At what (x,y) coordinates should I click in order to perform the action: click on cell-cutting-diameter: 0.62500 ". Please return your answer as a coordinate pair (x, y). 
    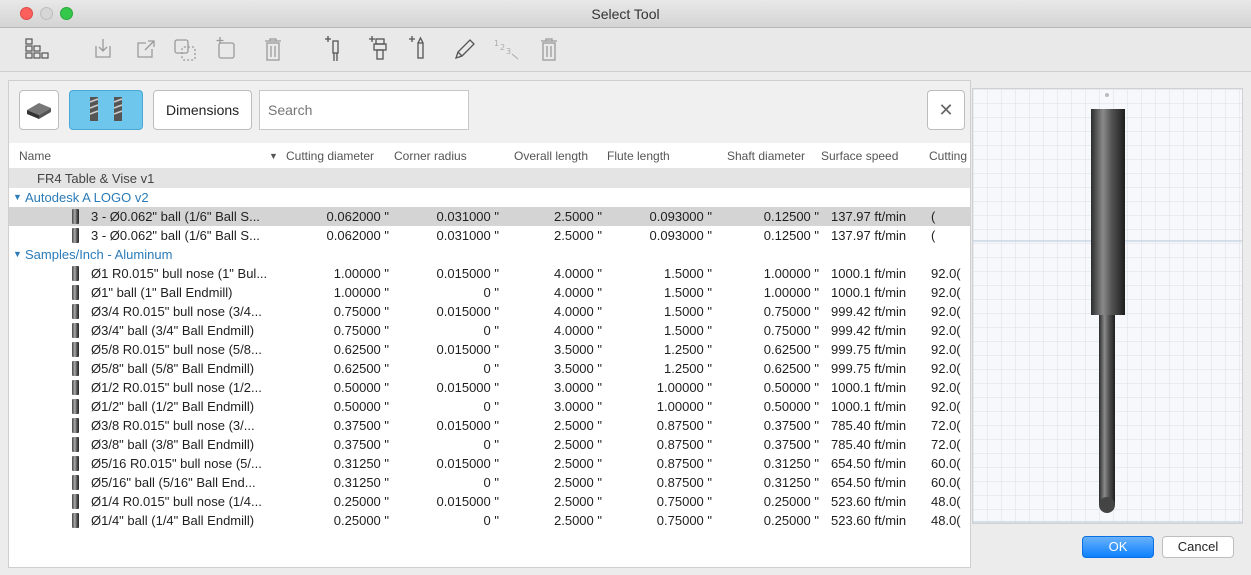
    Looking at the image, I should click on (361, 368).